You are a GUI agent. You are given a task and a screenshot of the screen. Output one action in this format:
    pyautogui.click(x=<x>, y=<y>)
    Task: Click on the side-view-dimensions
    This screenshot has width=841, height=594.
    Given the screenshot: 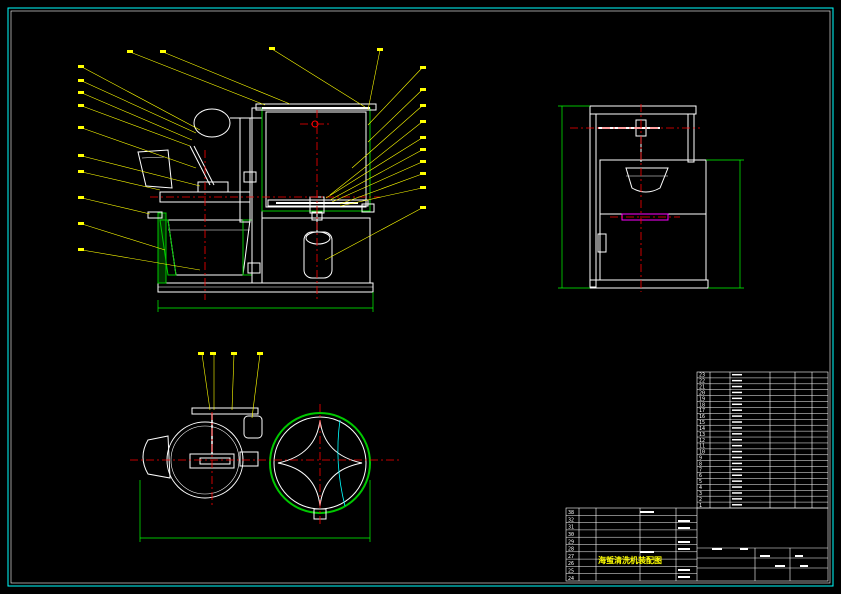 What is the action you would take?
    pyautogui.click(x=651, y=197)
    